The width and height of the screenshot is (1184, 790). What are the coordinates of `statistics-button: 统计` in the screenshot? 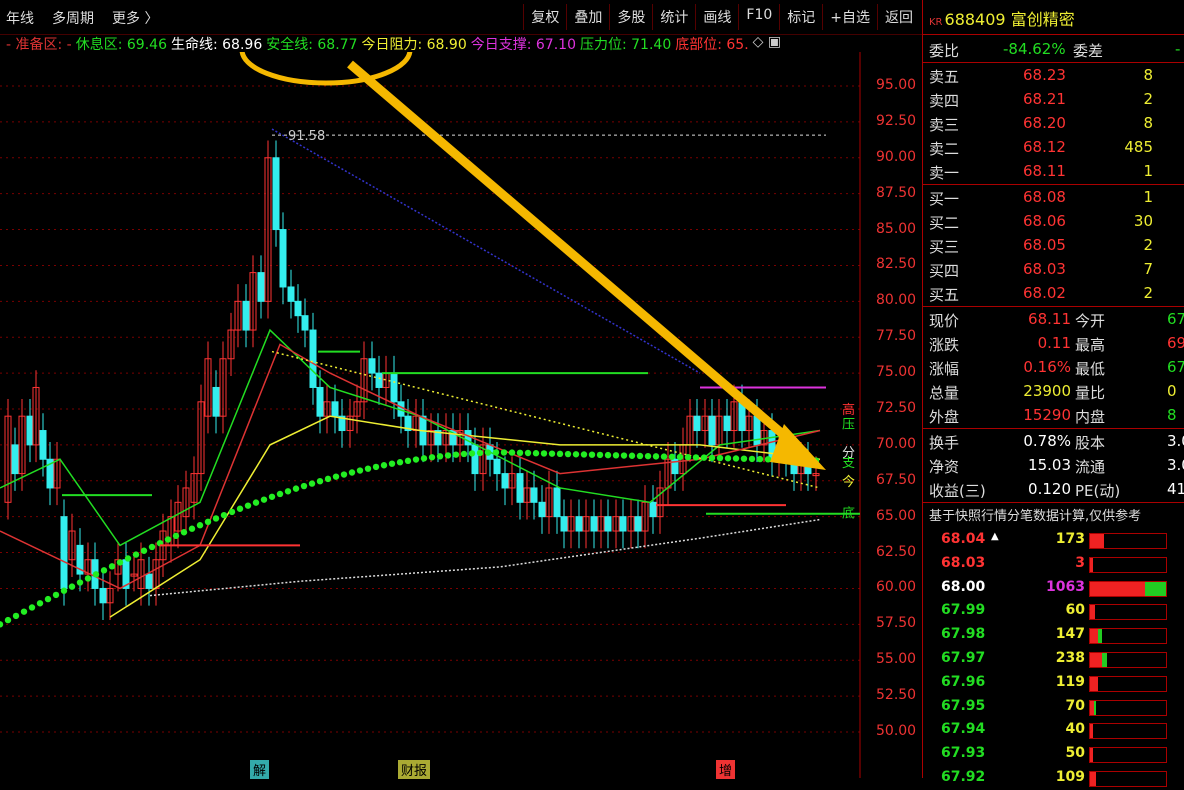 It's located at (673, 17).